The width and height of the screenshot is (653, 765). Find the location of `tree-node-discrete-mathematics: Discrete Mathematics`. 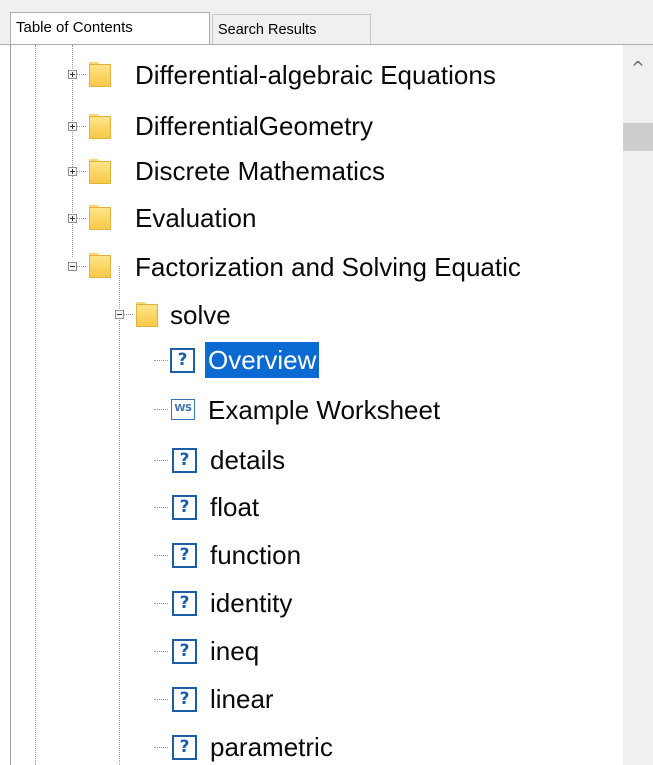

tree-node-discrete-mathematics: Discrete Mathematics is located at coordinates (260, 171).